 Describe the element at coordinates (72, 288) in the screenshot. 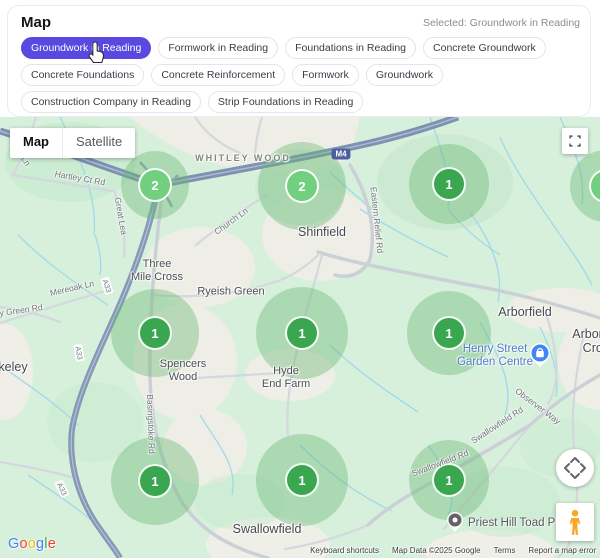

I see `road-label: Mereoak Ln` at that location.